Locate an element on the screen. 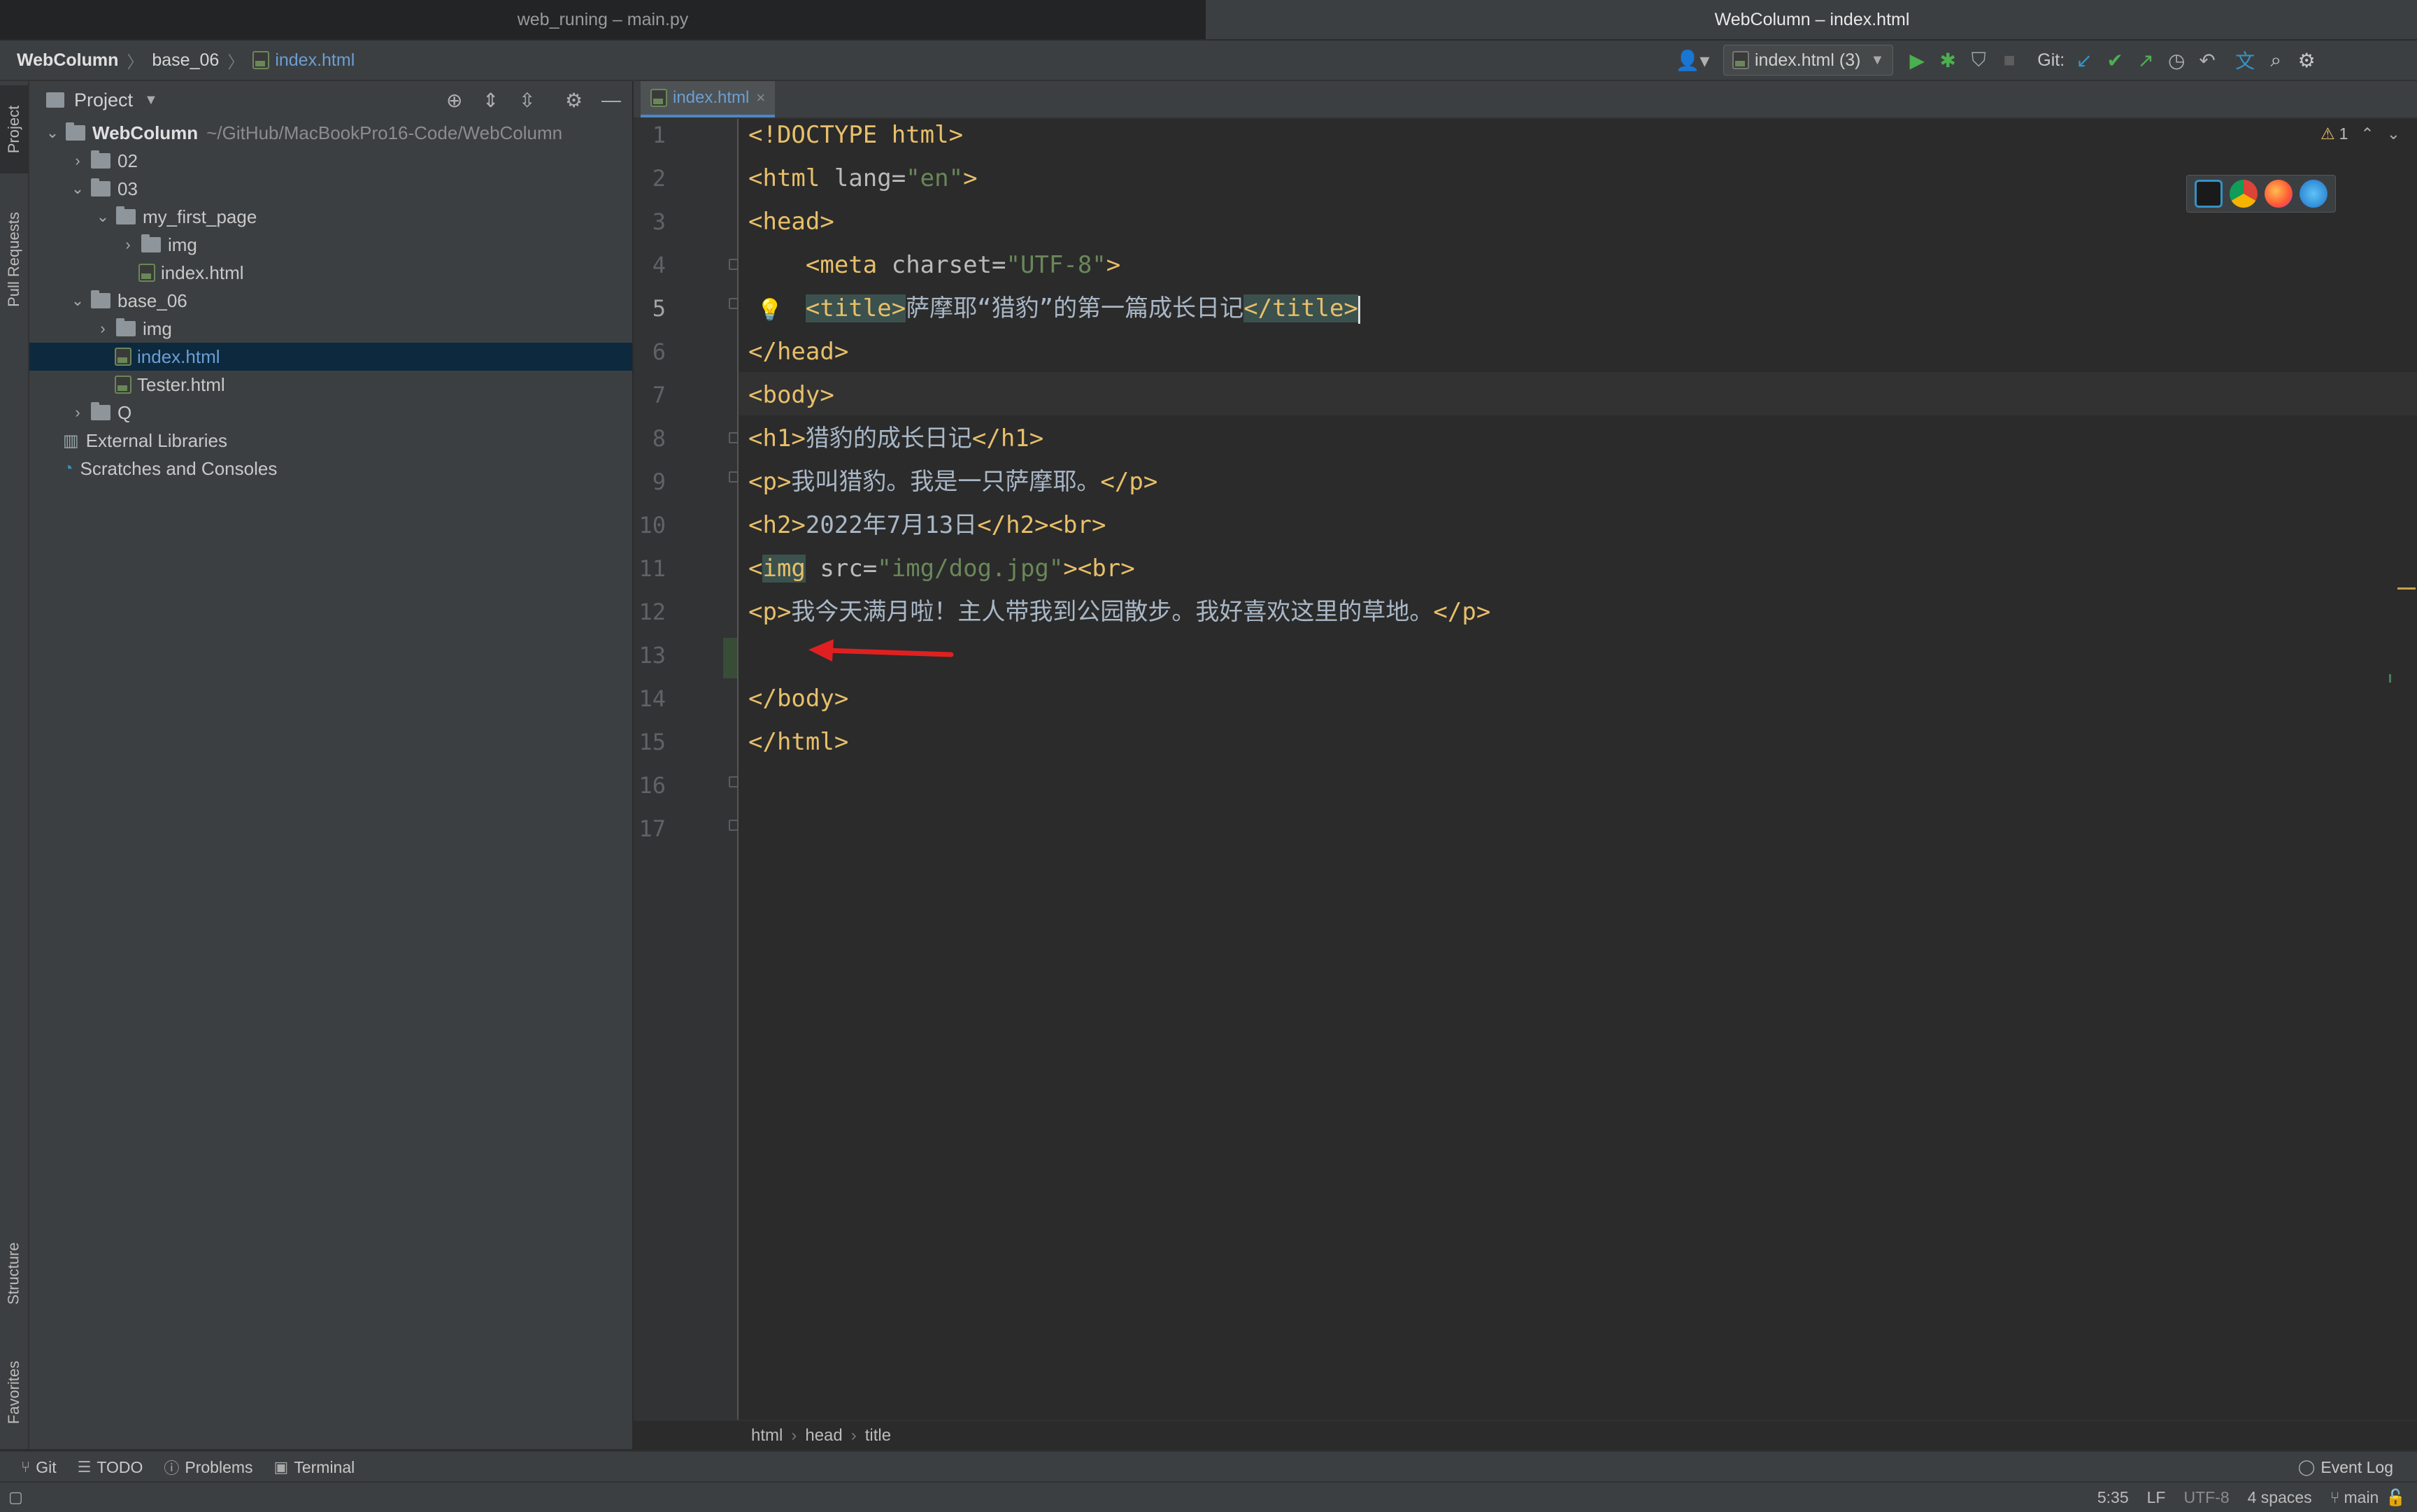 Image resolution: width=2417 pixels, height=1512 pixels. translate-icon: 文 is located at coordinates (2245, 60).